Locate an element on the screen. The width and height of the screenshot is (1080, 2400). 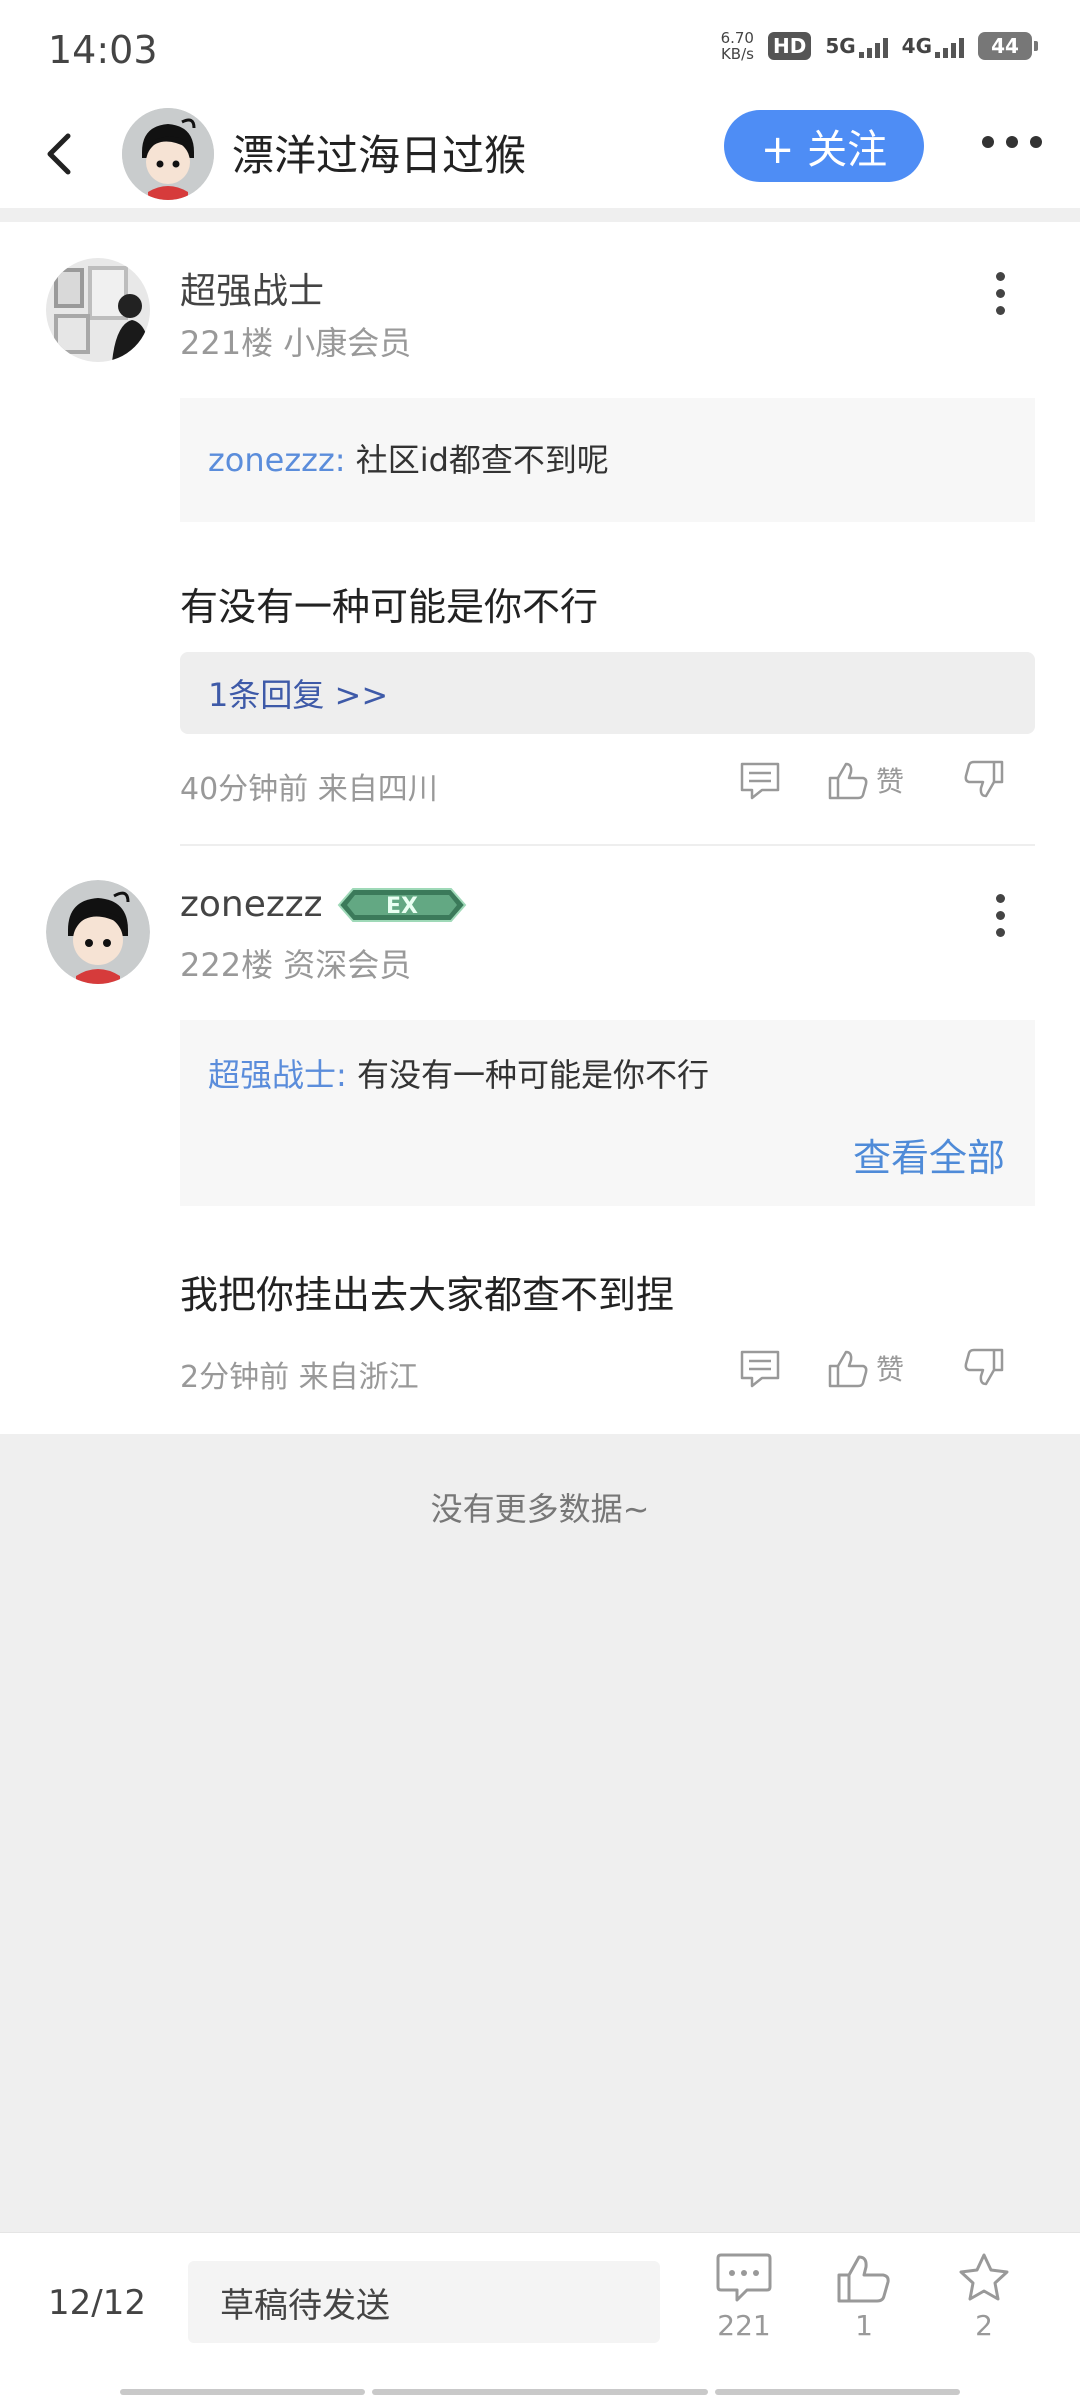
floor-info: 221楼 小康会员 is located at coordinates (295, 341).